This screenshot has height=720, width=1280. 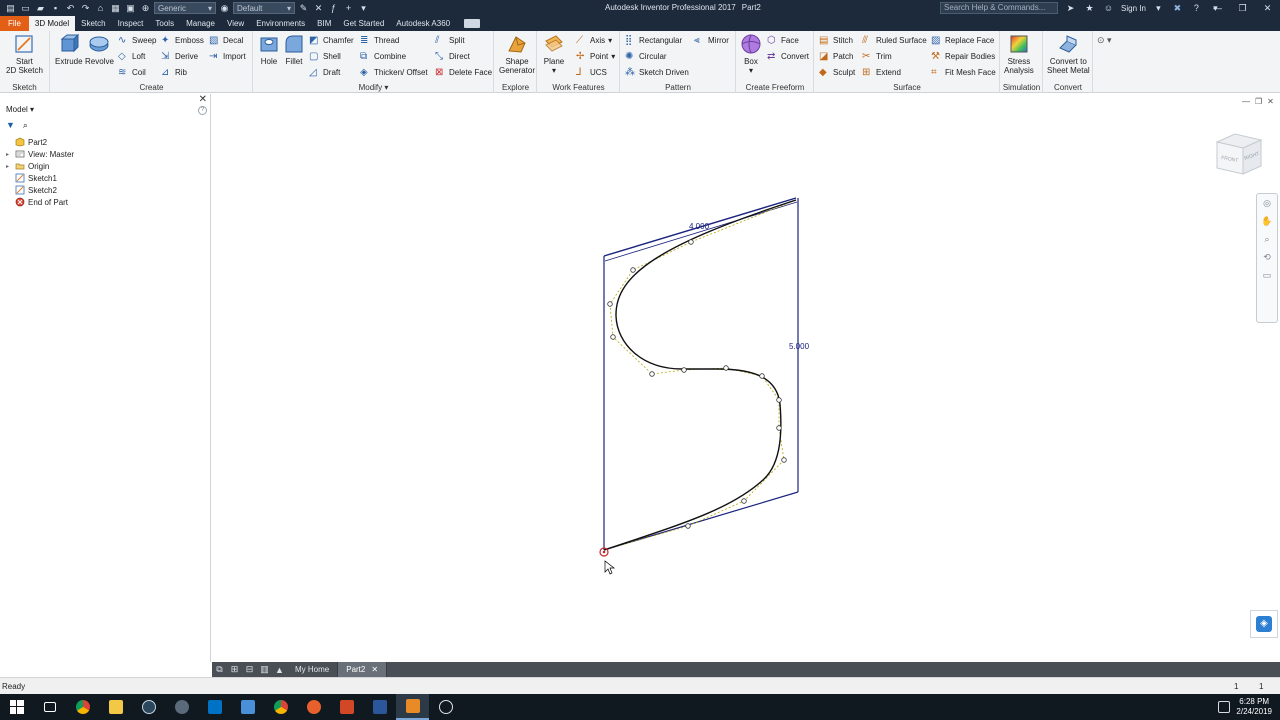 I want to click on decal-button: ▧ Decal, so click(x=226, y=40).